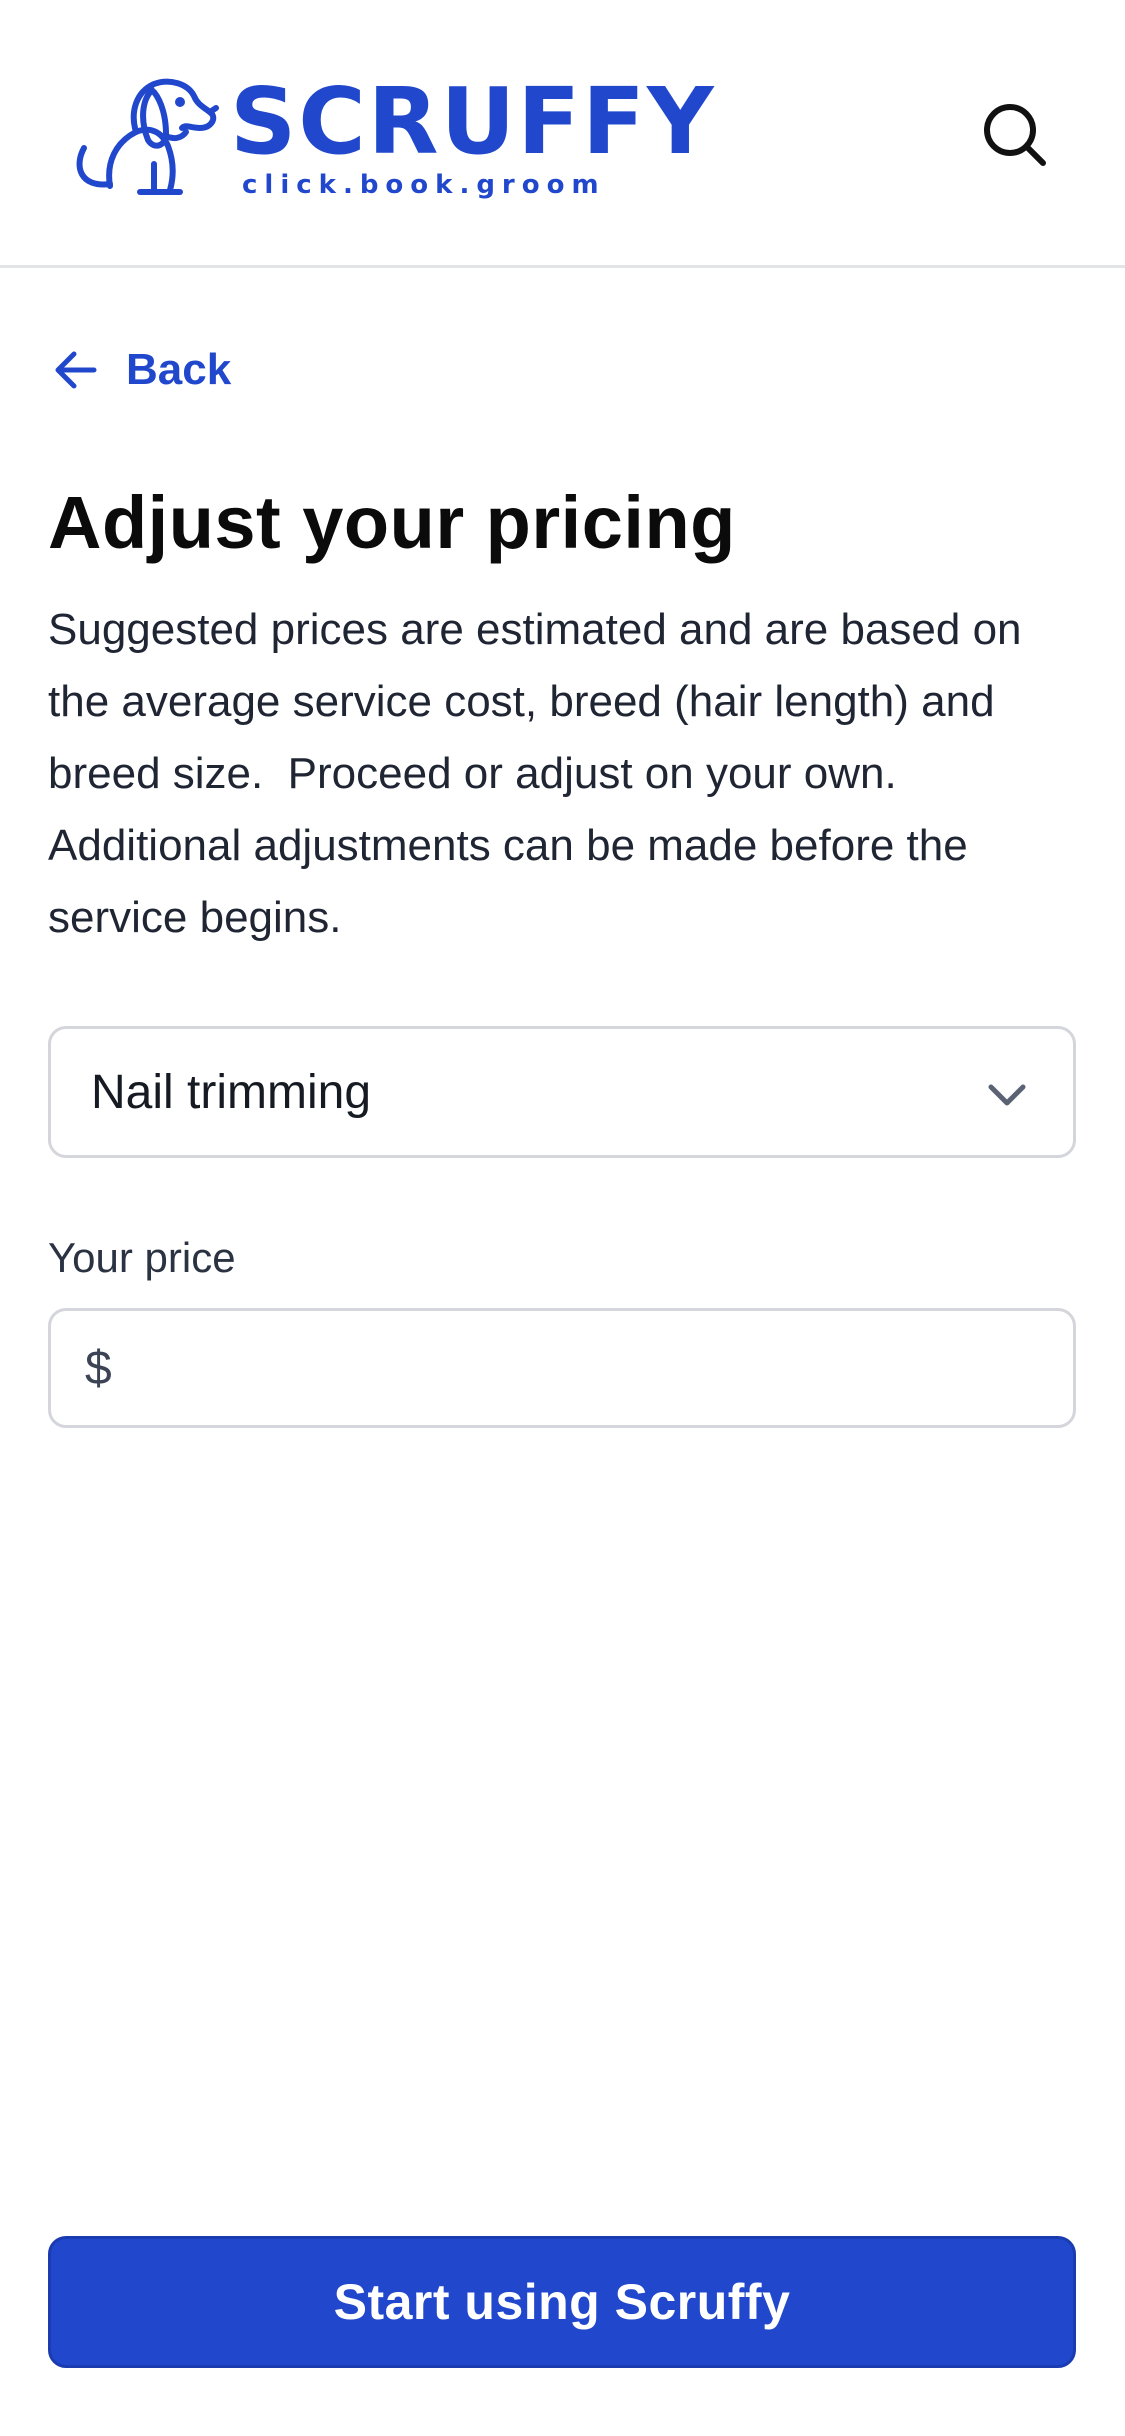 This screenshot has height=2436, width=1125. Describe the element at coordinates (231, 1092) in the screenshot. I see `service-select-value: Nail trimming` at that location.